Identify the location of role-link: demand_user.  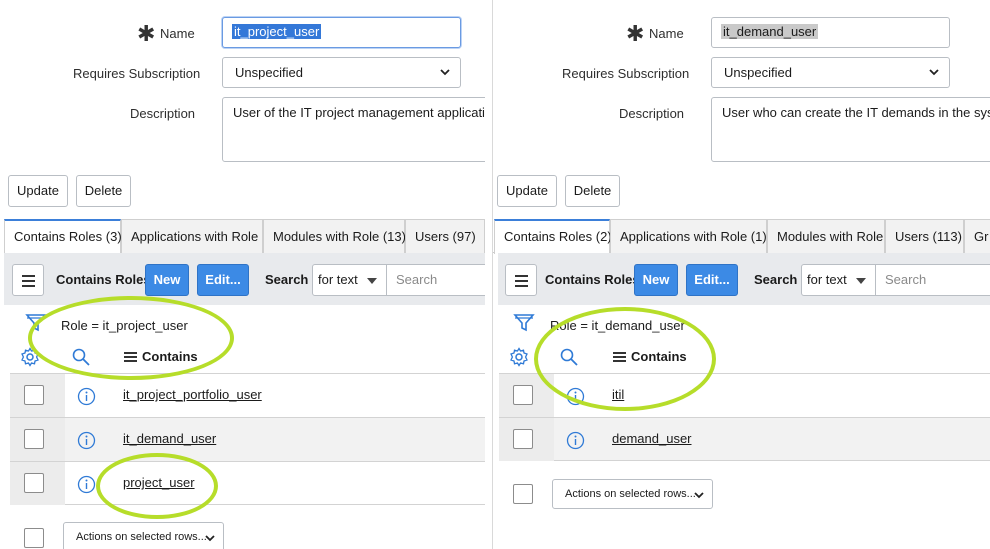
(652, 438).